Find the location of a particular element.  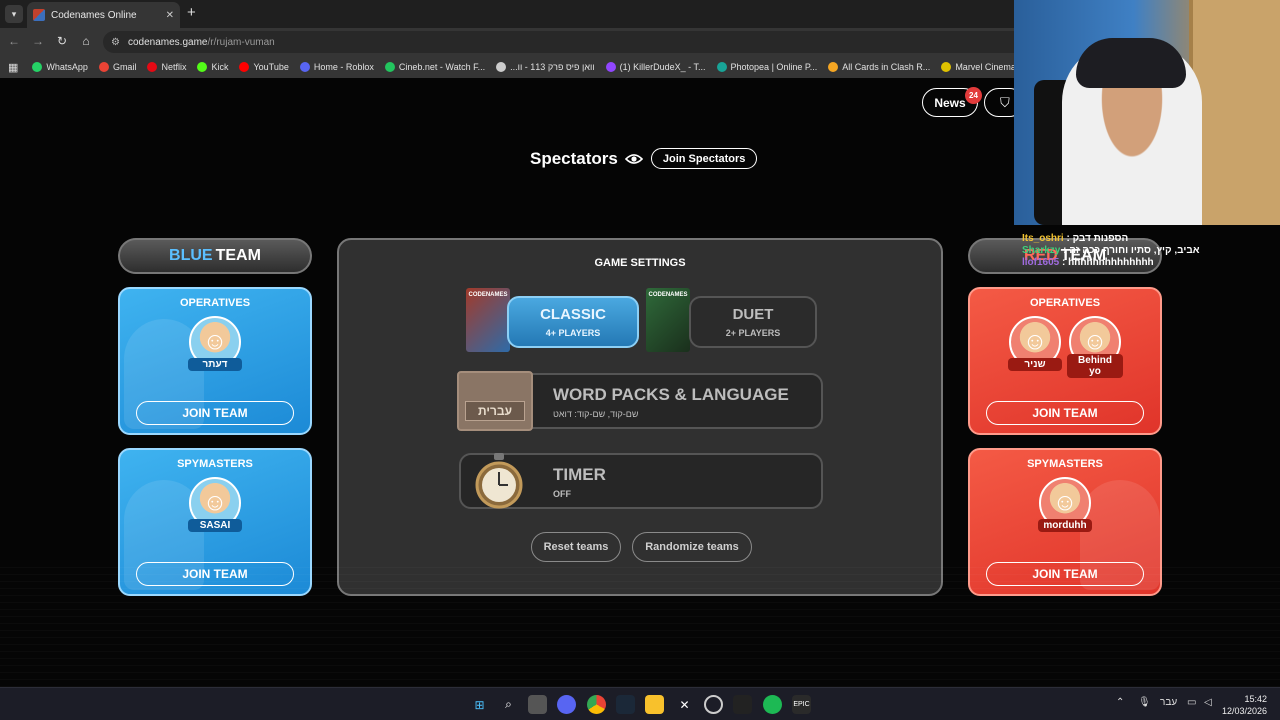

player-name: Behind yo is located at coordinates (1095, 366).